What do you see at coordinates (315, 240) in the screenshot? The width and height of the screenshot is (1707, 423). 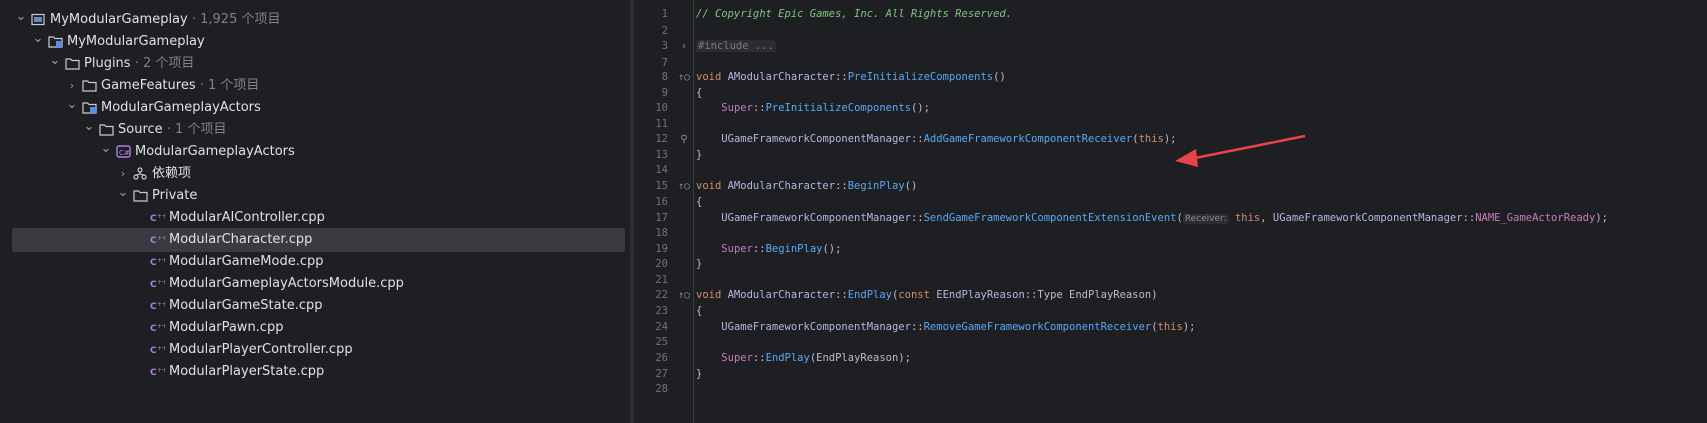 I see `tree-item: C ++ ModularCharacter.cpp` at bounding box center [315, 240].